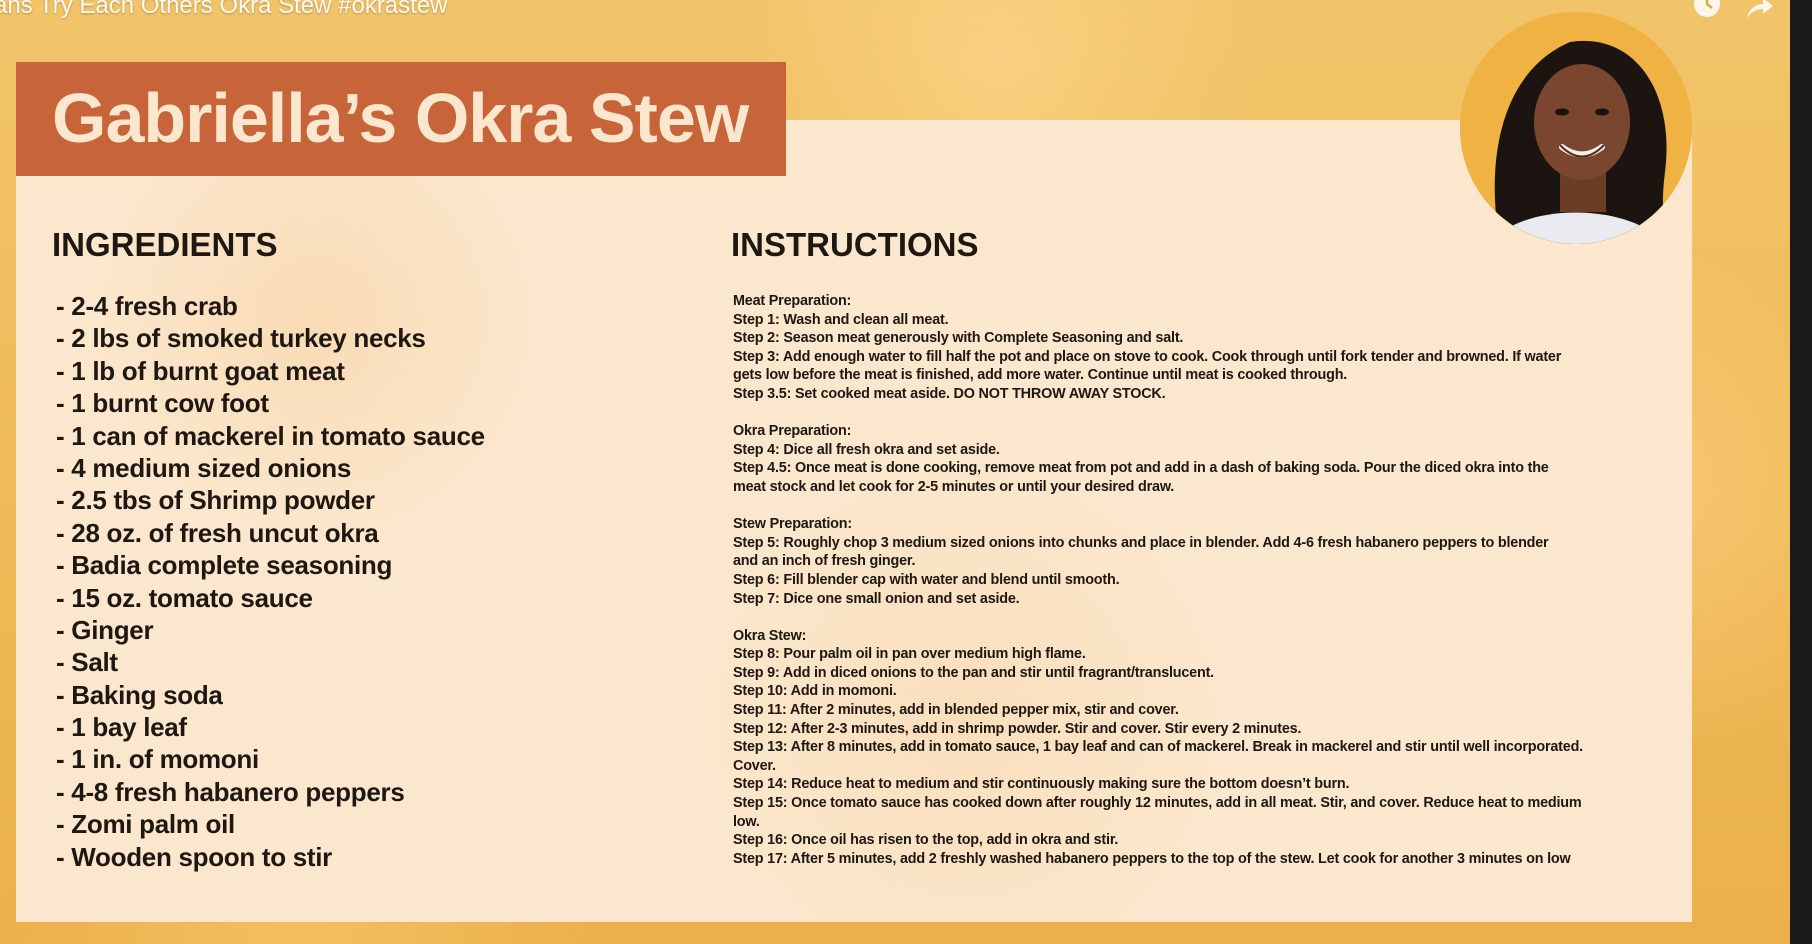 This screenshot has height=944, width=1812. Describe the element at coordinates (1759, 10) in the screenshot. I see `share-icon` at that location.